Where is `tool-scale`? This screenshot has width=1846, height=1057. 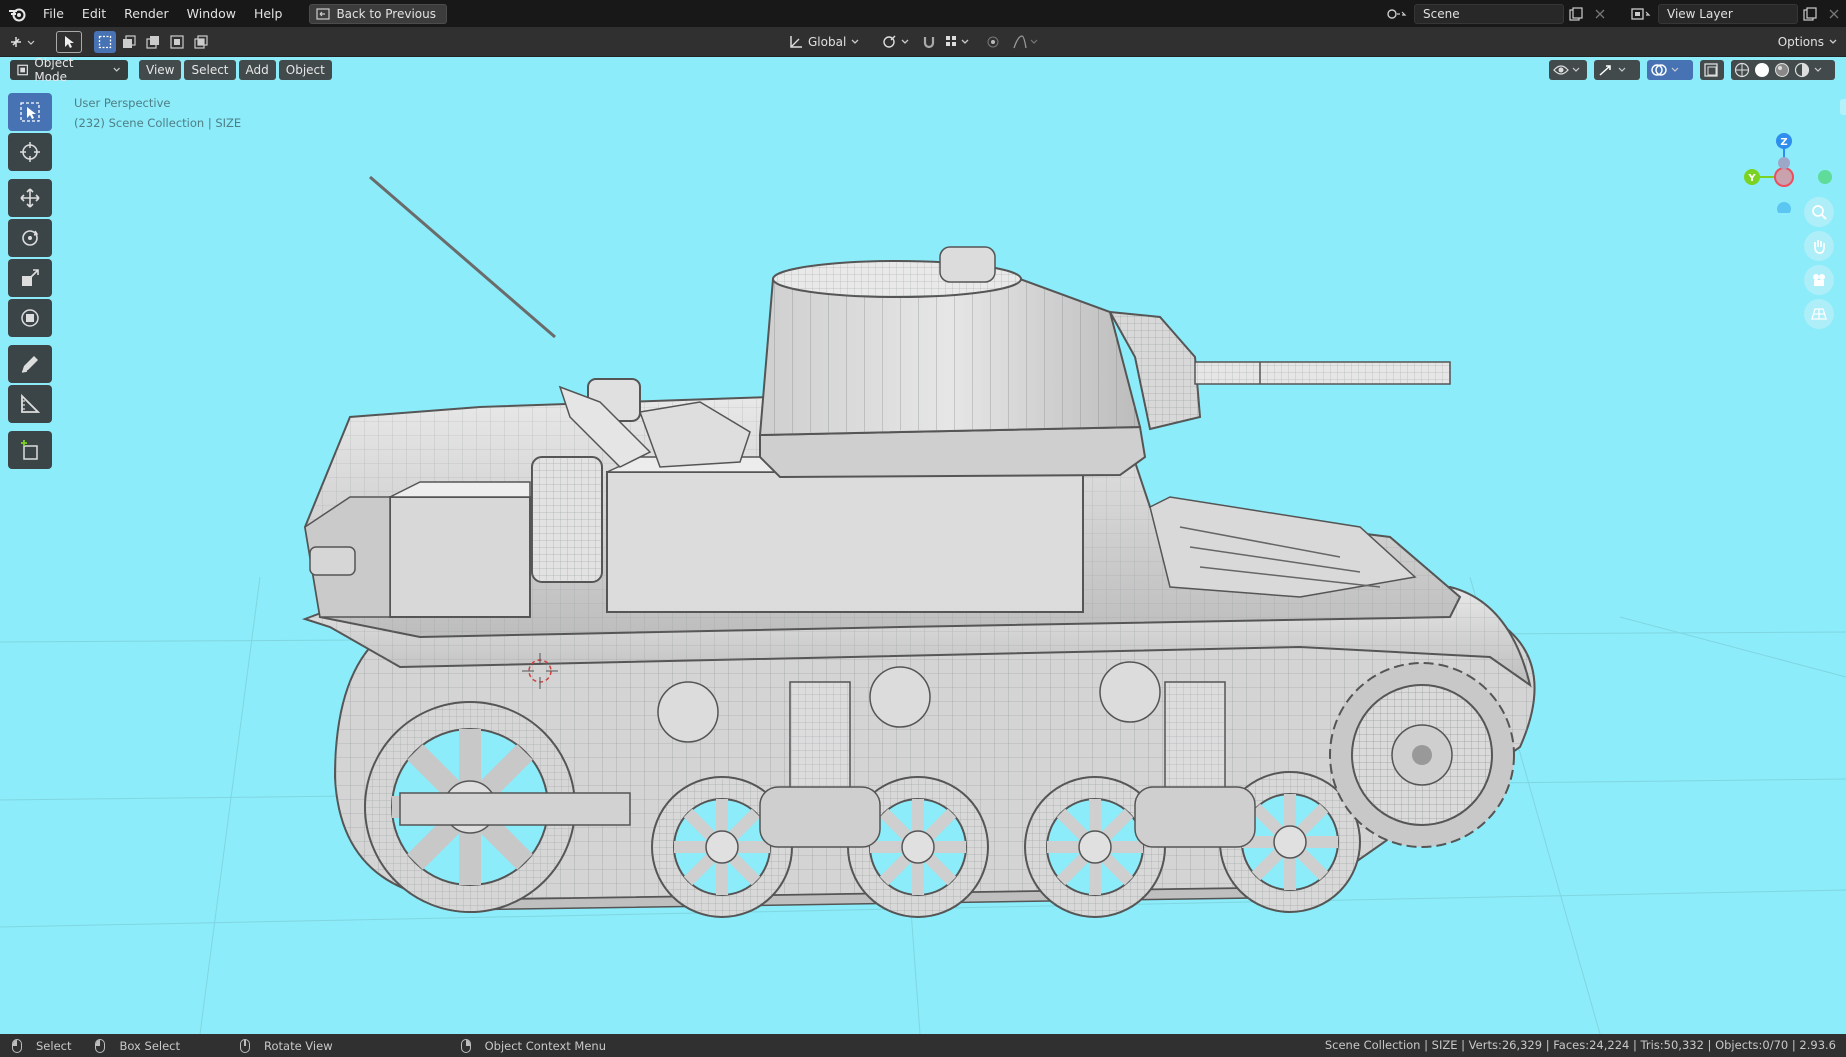
tool-scale is located at coordinates (30, 278).